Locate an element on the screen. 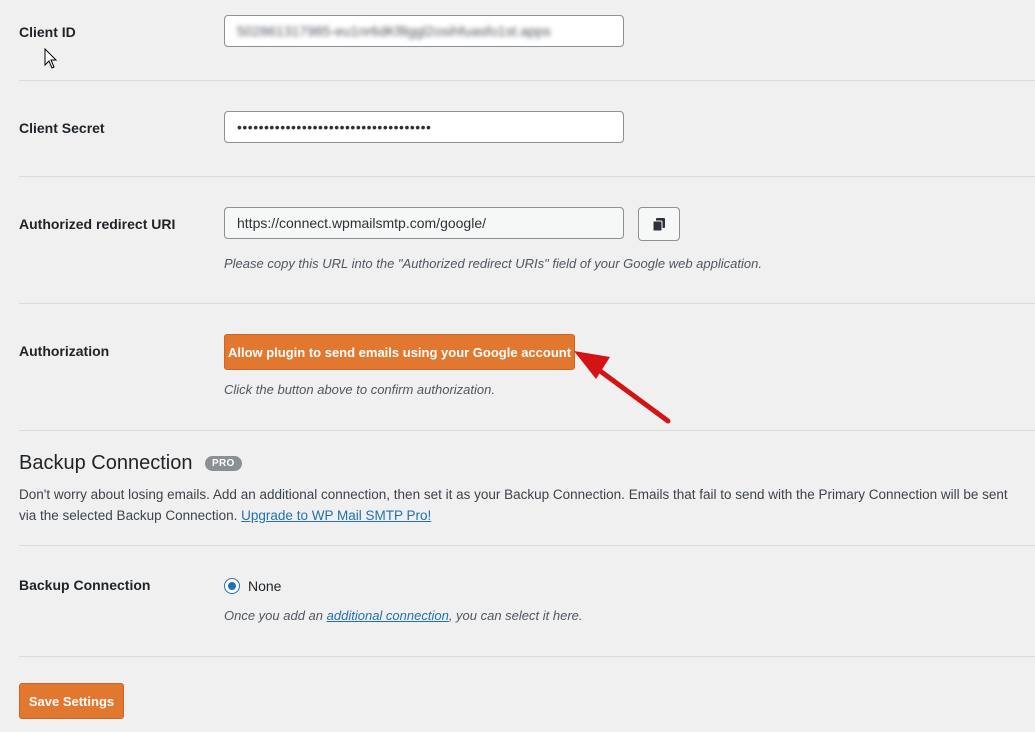 This screenshot has width=1035, height=732. save-settings-button: Save Settings is located at coordinates (71, 701).